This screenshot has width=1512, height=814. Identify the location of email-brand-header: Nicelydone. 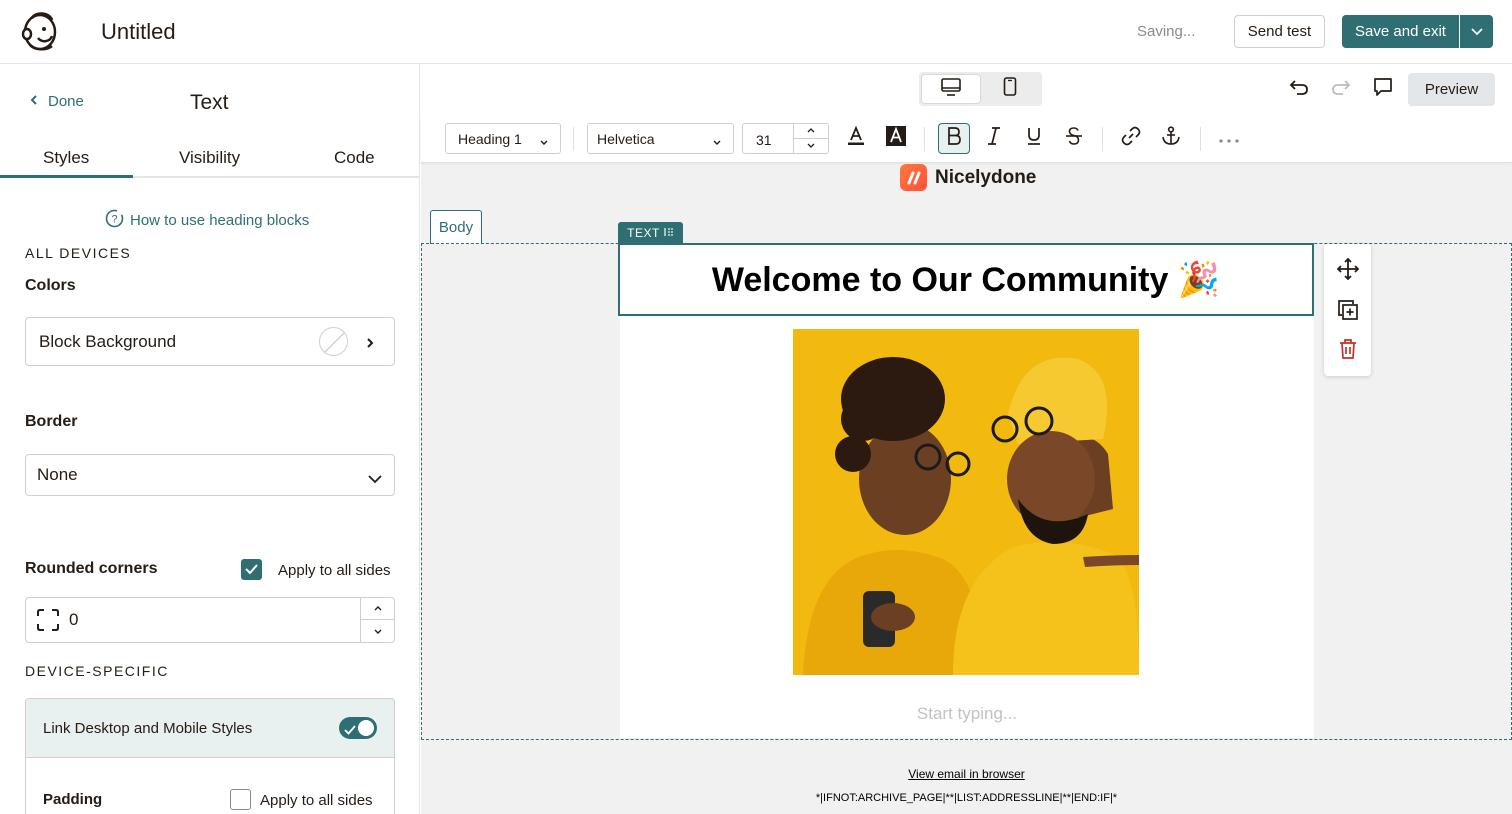
(968, 177).